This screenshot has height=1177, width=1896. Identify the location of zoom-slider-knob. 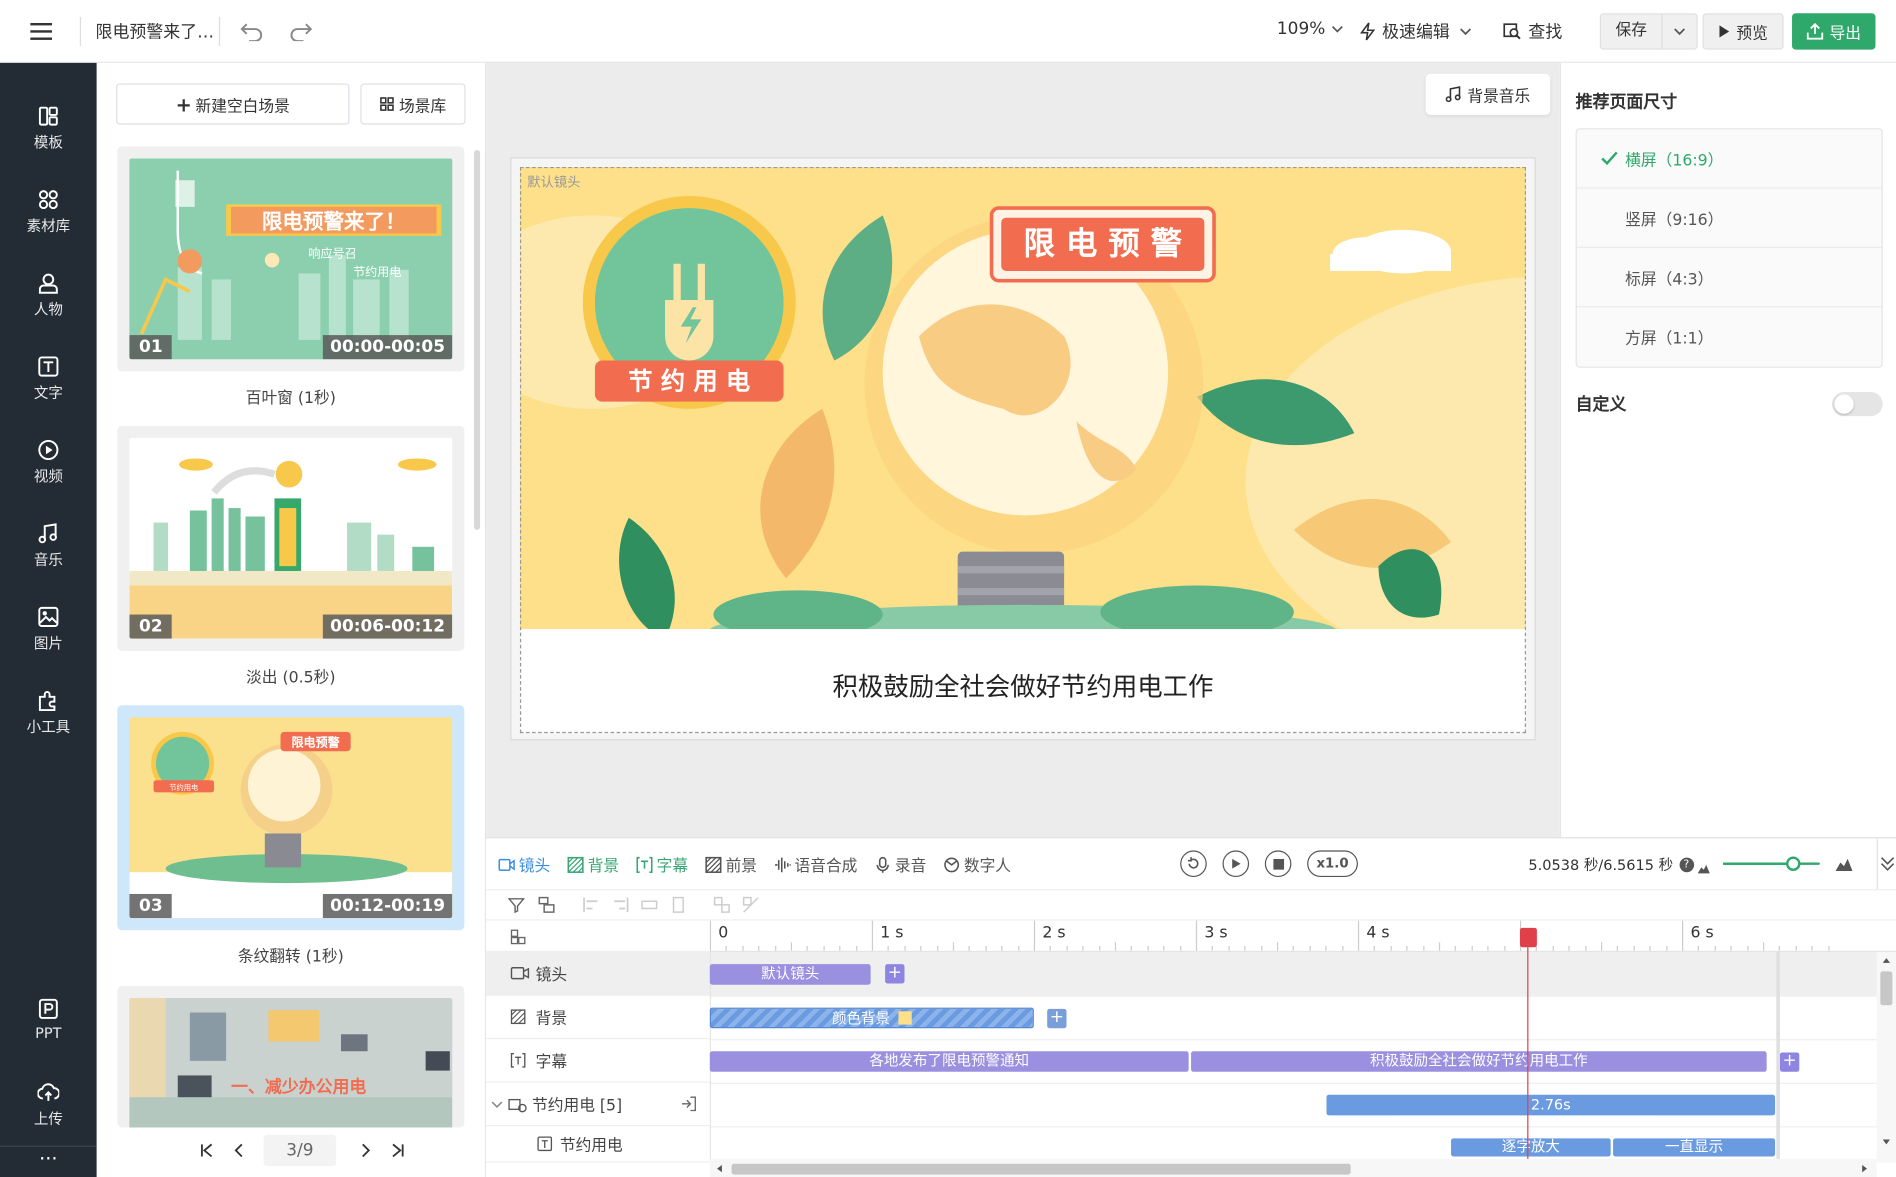
(1793, 863).